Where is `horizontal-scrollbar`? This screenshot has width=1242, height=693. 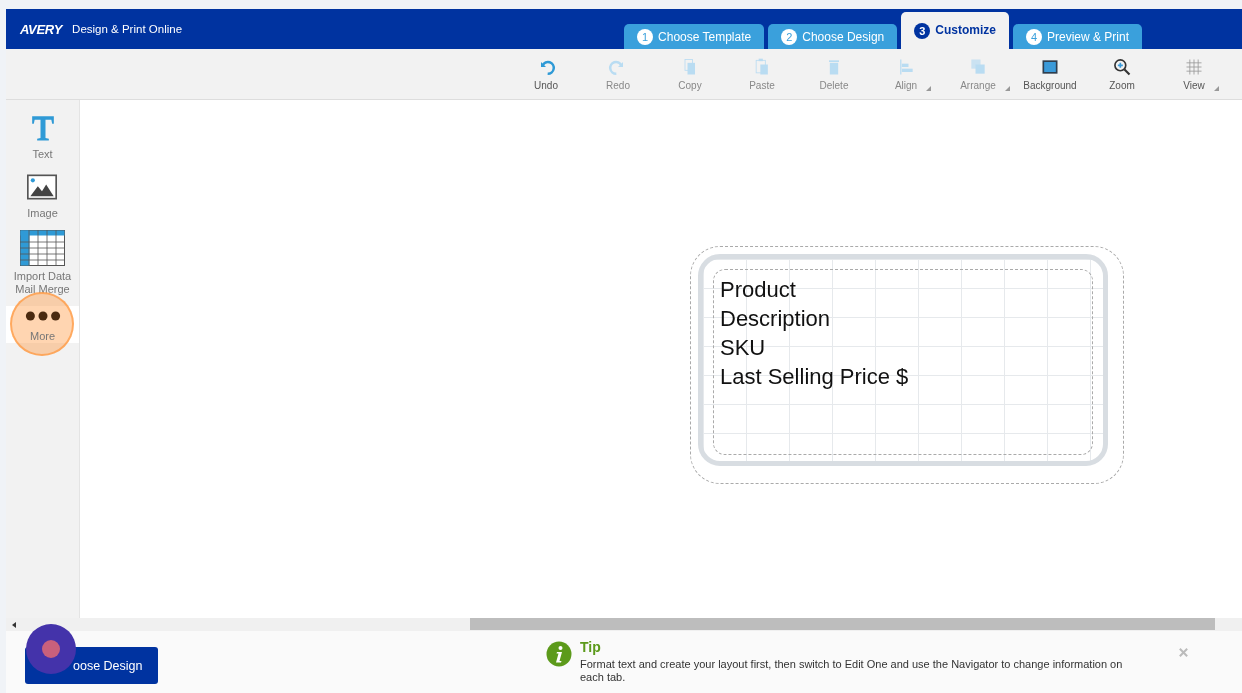 horizontal-scrollbar is located at coordinates (624, 624).